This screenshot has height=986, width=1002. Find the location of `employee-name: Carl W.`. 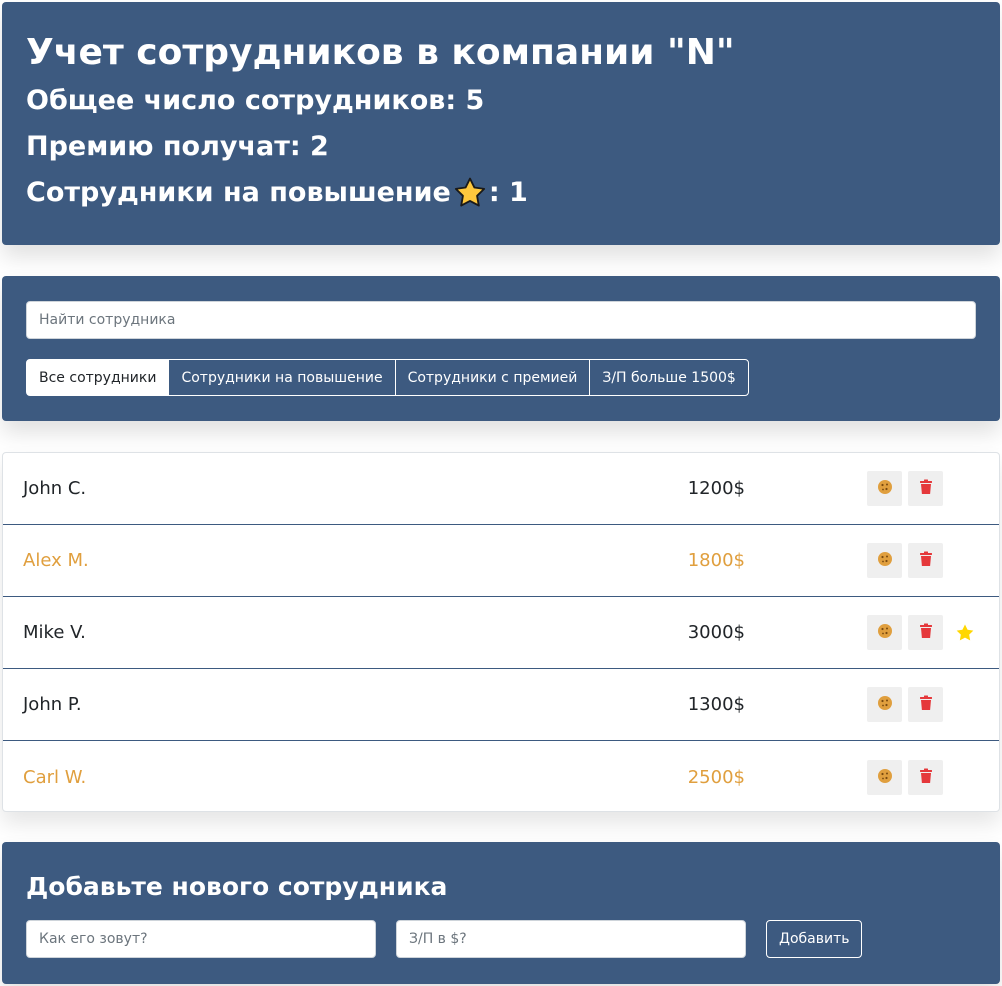

employee-name: Carl W. is located at coordinates (54, 777).